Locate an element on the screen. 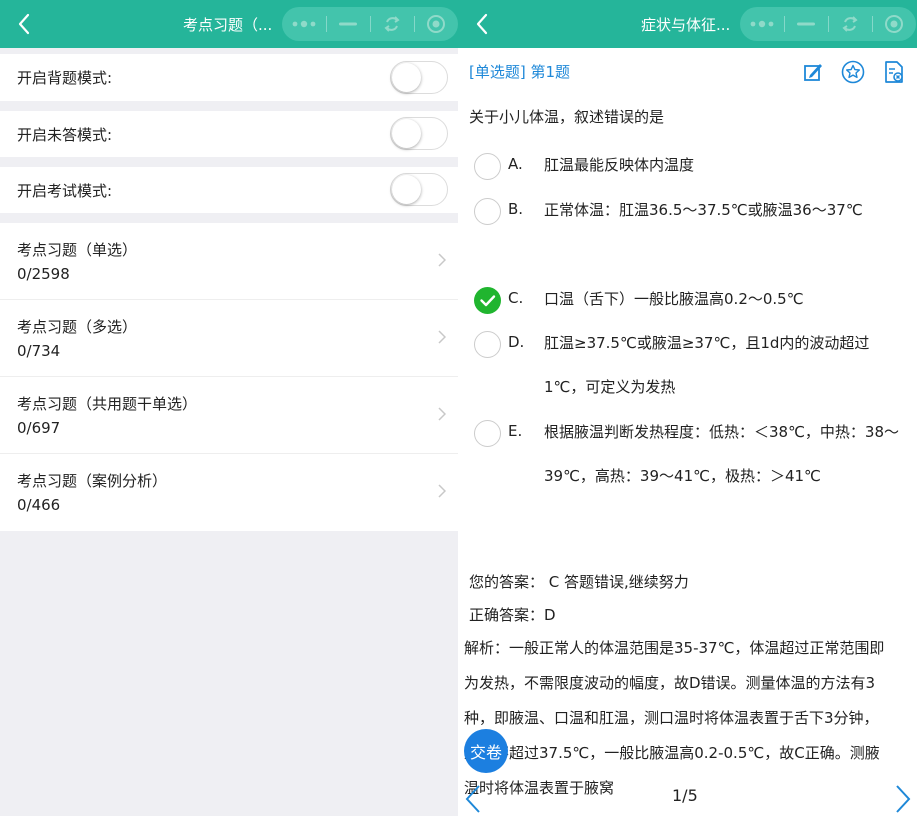 Image resolution: width=917 pixels, height=816 pixels. list-item-case: 考点习题（案例分析） 0/466 is located at coordinates (229, 492).